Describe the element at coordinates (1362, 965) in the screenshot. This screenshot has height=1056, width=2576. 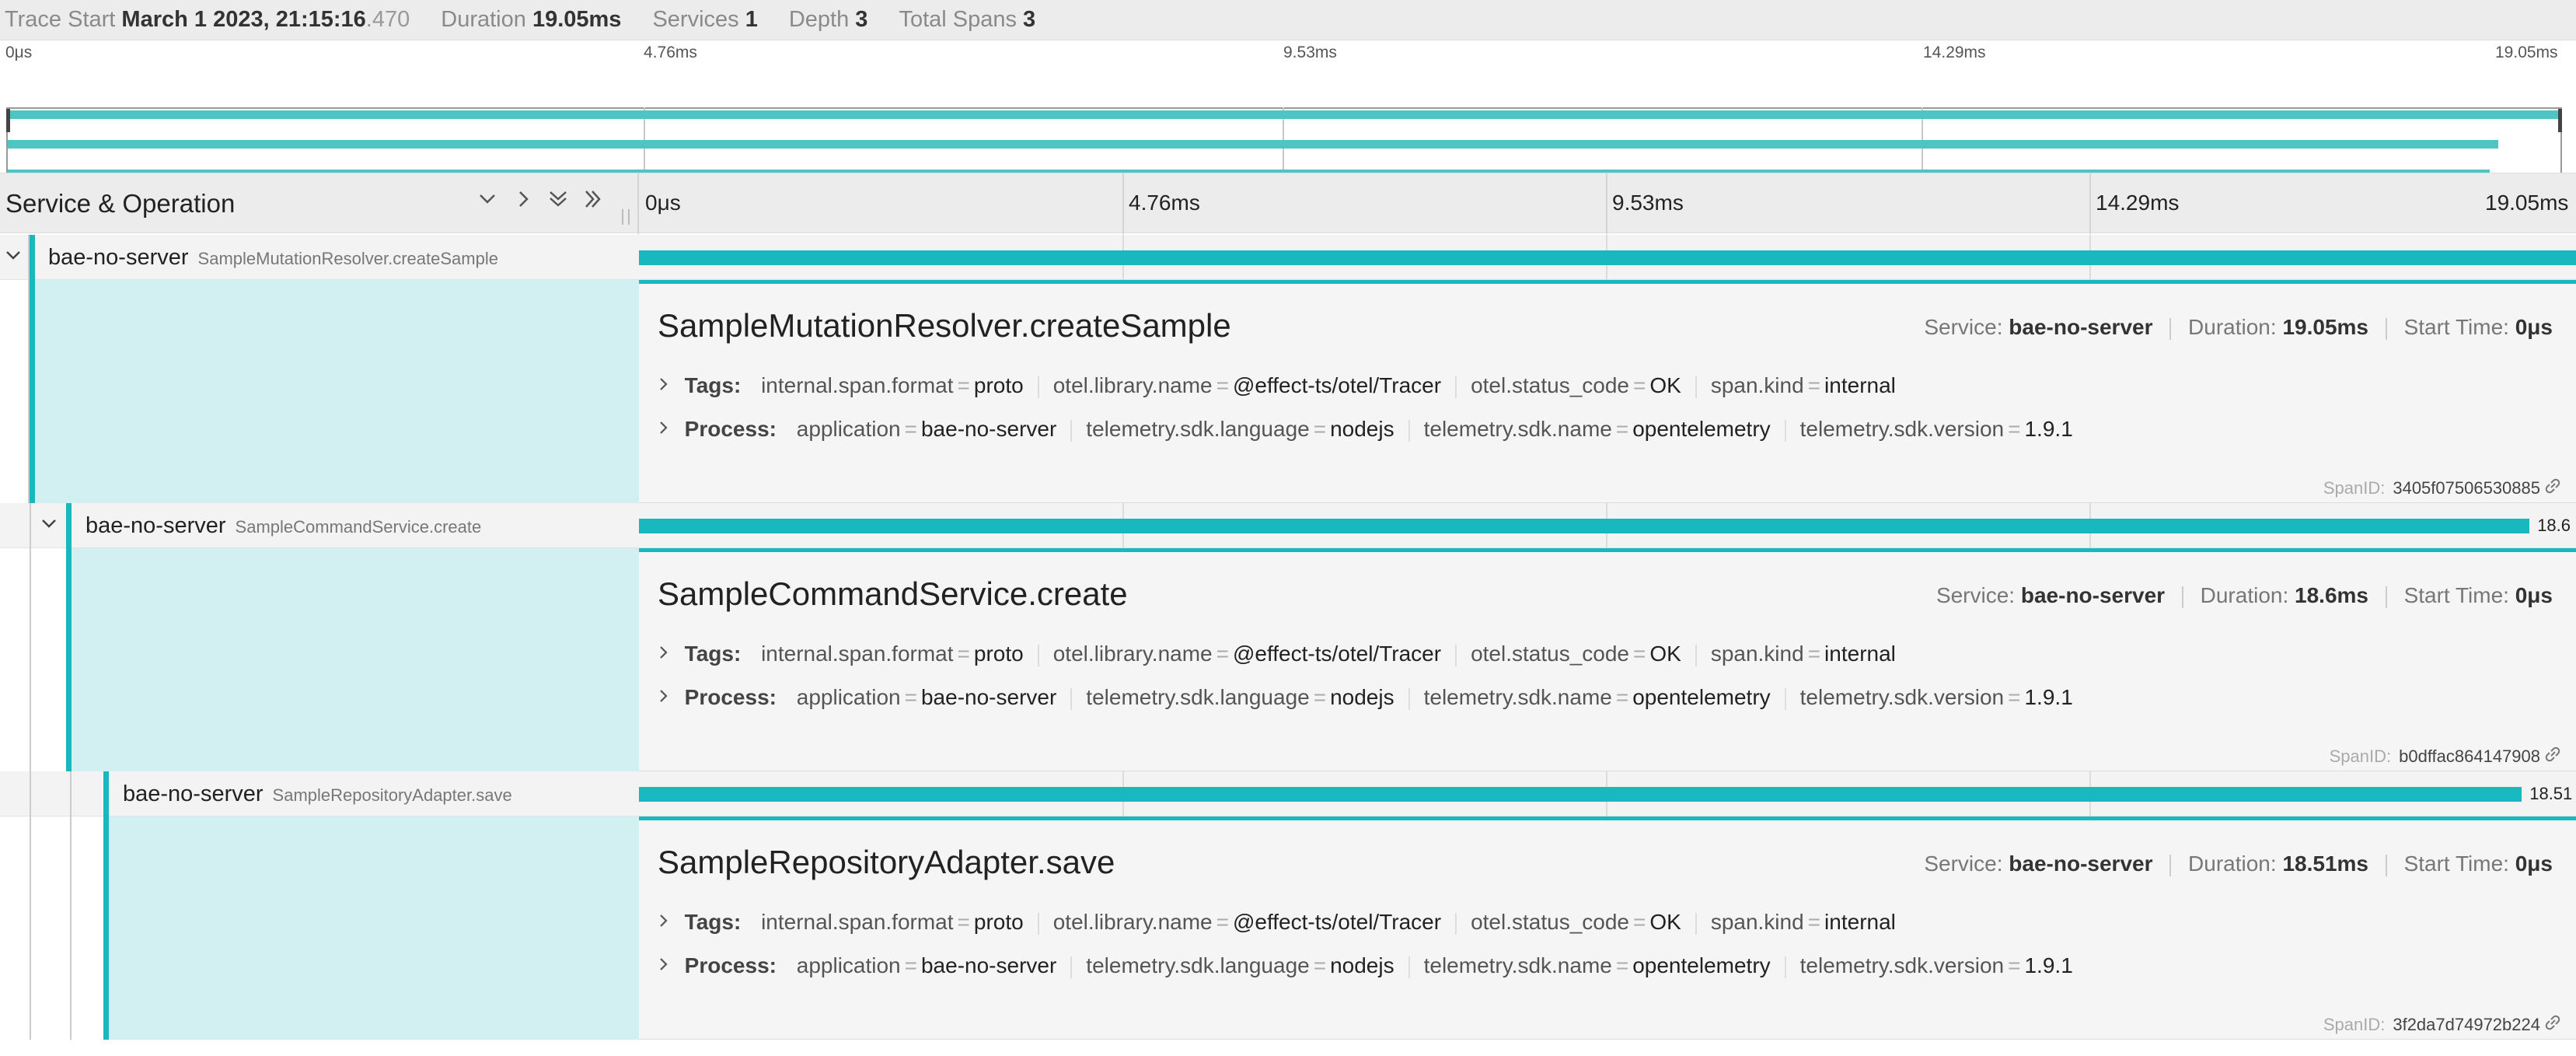
I see `process-value: nodejs` at that location.